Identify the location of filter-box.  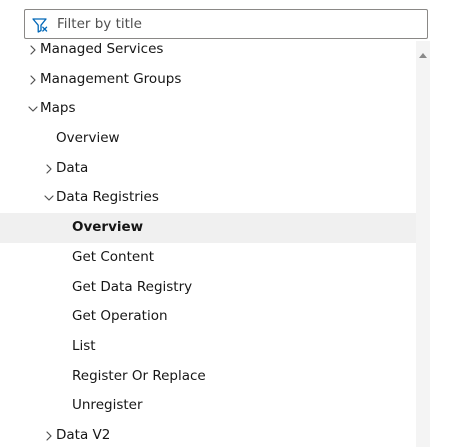
(226, 24).